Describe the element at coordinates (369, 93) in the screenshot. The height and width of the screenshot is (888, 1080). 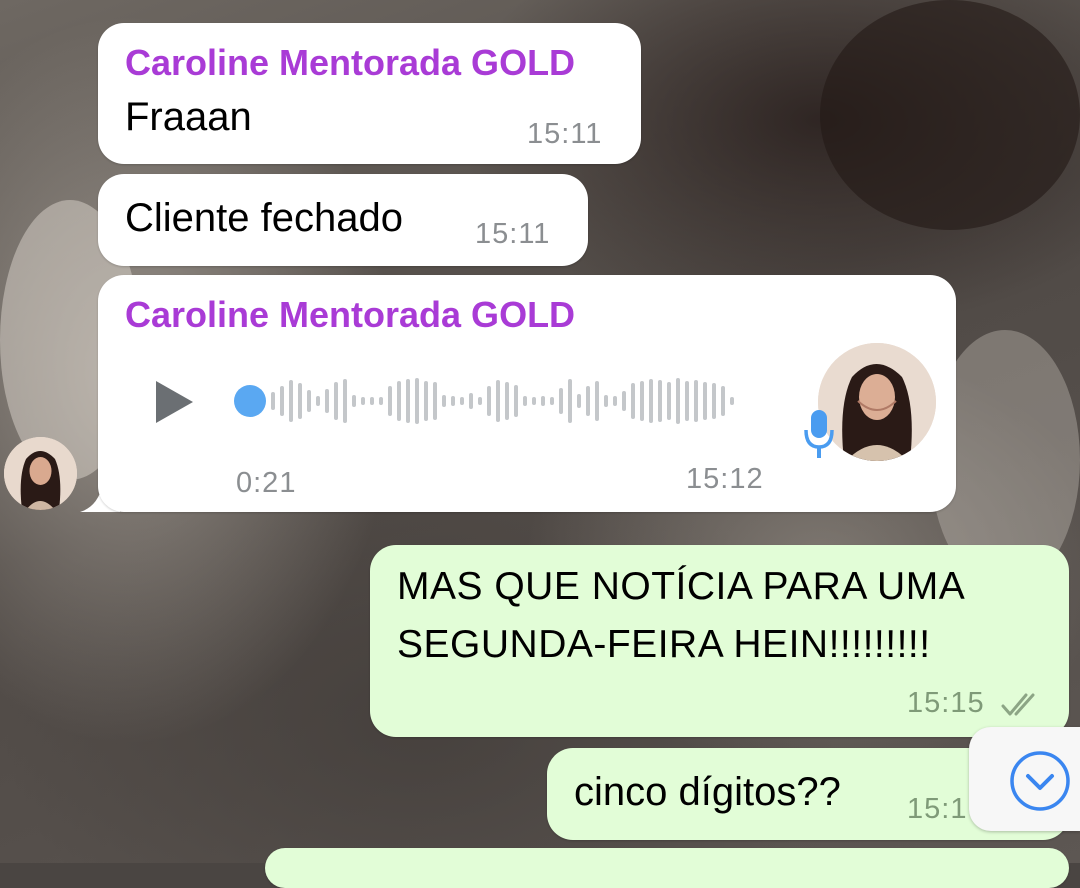
I see `message-bubble-incoming: Caroline Mentorada GOLD Fraaan 15:11` at that location.